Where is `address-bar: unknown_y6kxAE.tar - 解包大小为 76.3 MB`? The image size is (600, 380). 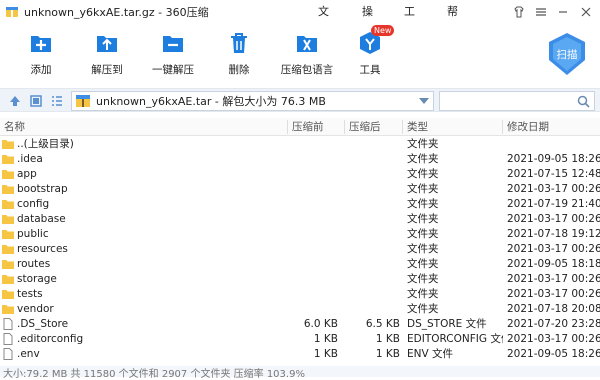 address-bar: unknown_y6kxAE.tar - 解包大小为 76.3 MB is located at coordinates (300, 100).